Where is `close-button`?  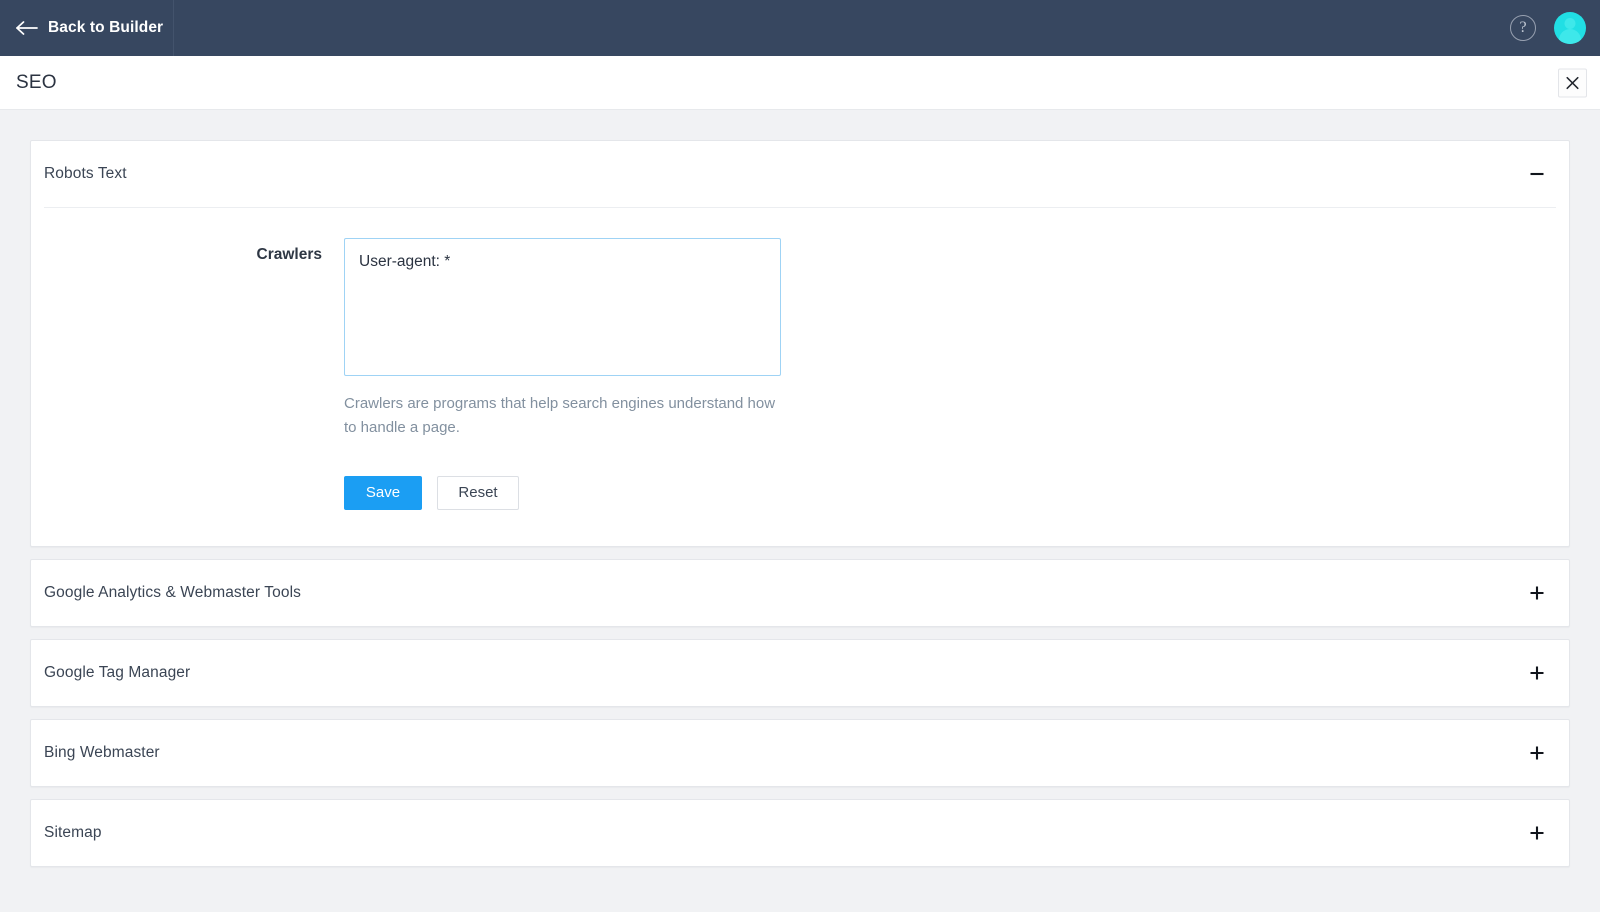 close-button is located at coordinates (1572, 82).